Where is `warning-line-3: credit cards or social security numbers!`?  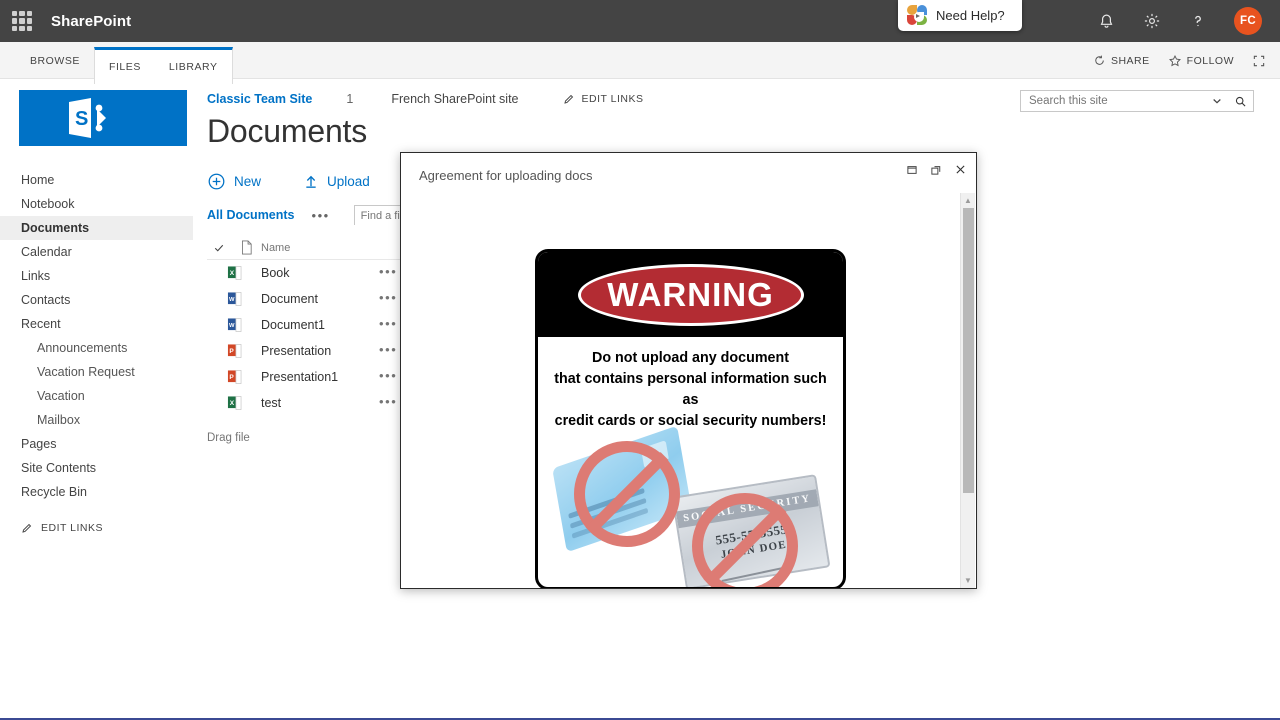
warning-line-3: credit cards or social security numbers! is located at coordinates (690, 421).